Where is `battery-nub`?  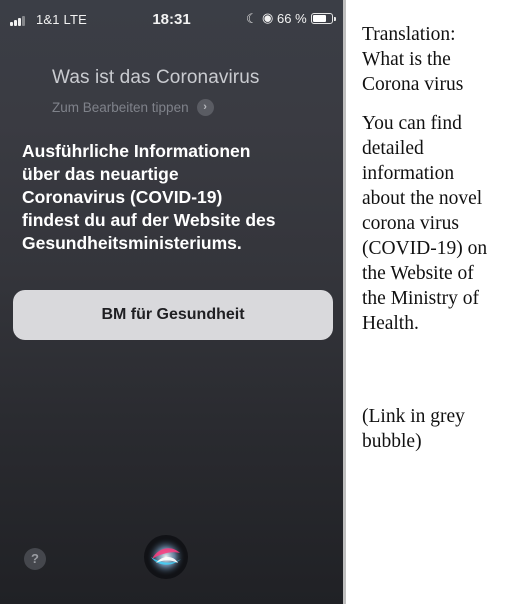 battery-nub is located at coordinates (335, 19).